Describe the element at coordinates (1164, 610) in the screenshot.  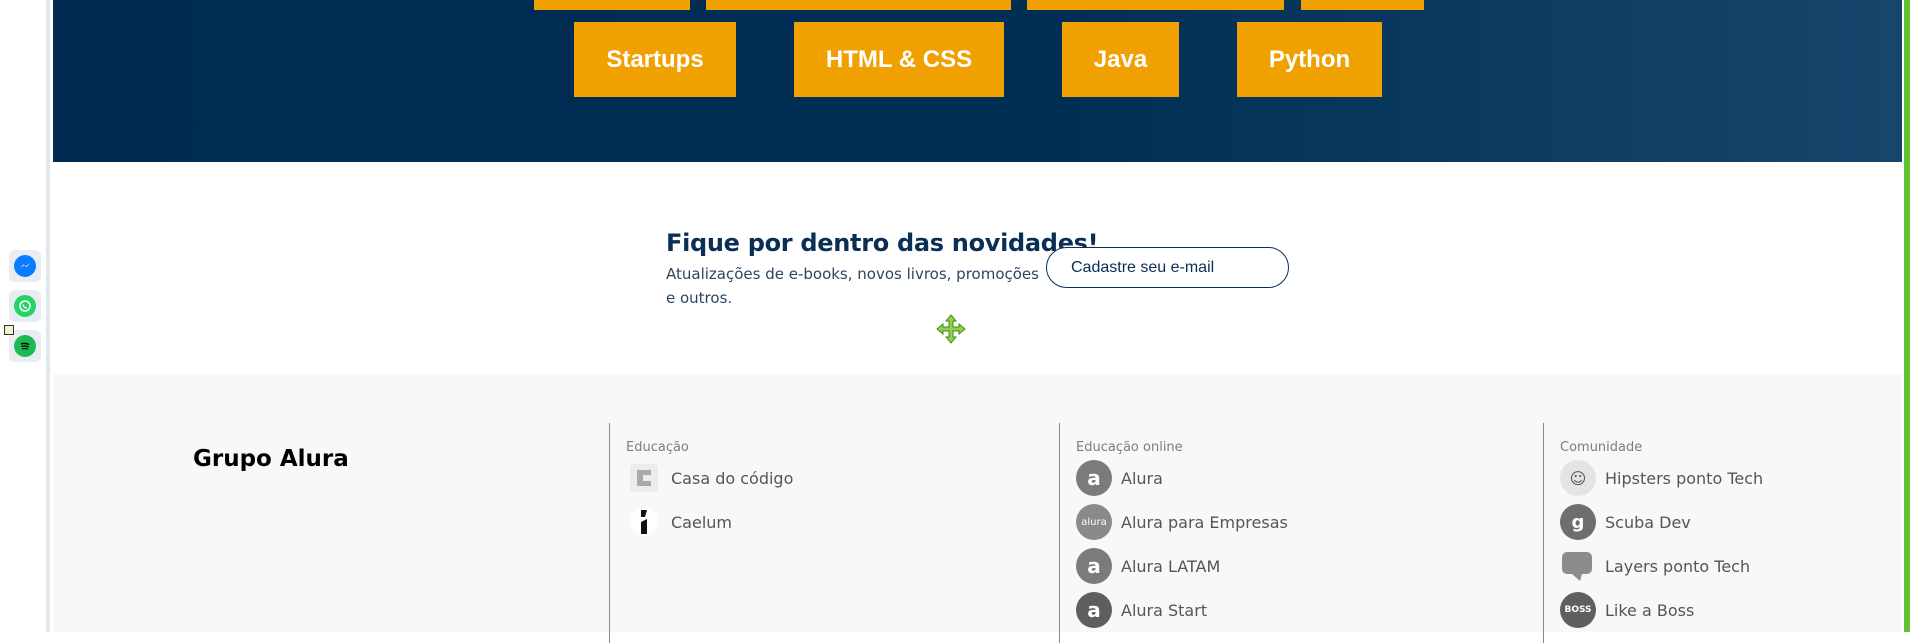
I see `footer-link-label: Alura Start` at that location.